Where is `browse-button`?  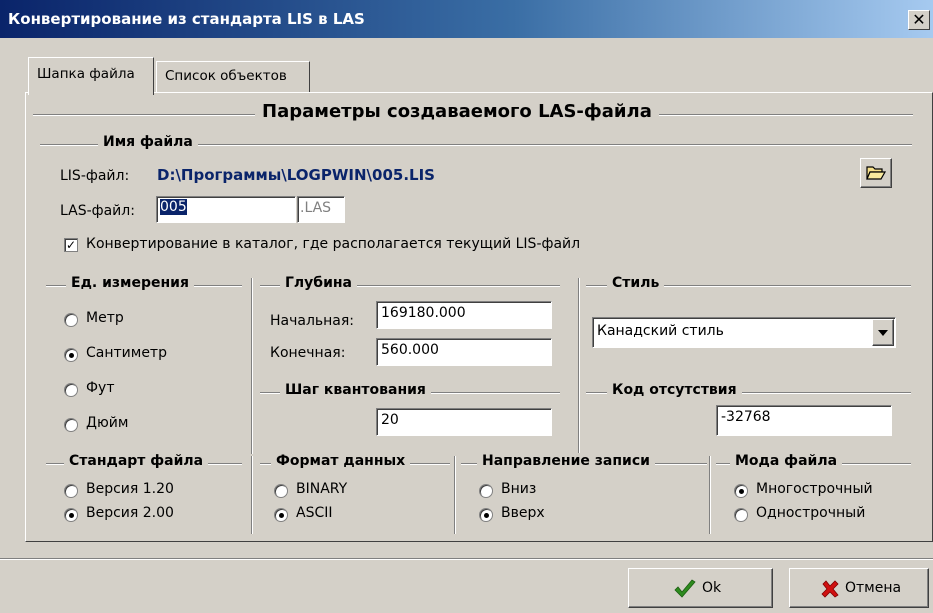 browse-button is located at coordinates (876, 173).